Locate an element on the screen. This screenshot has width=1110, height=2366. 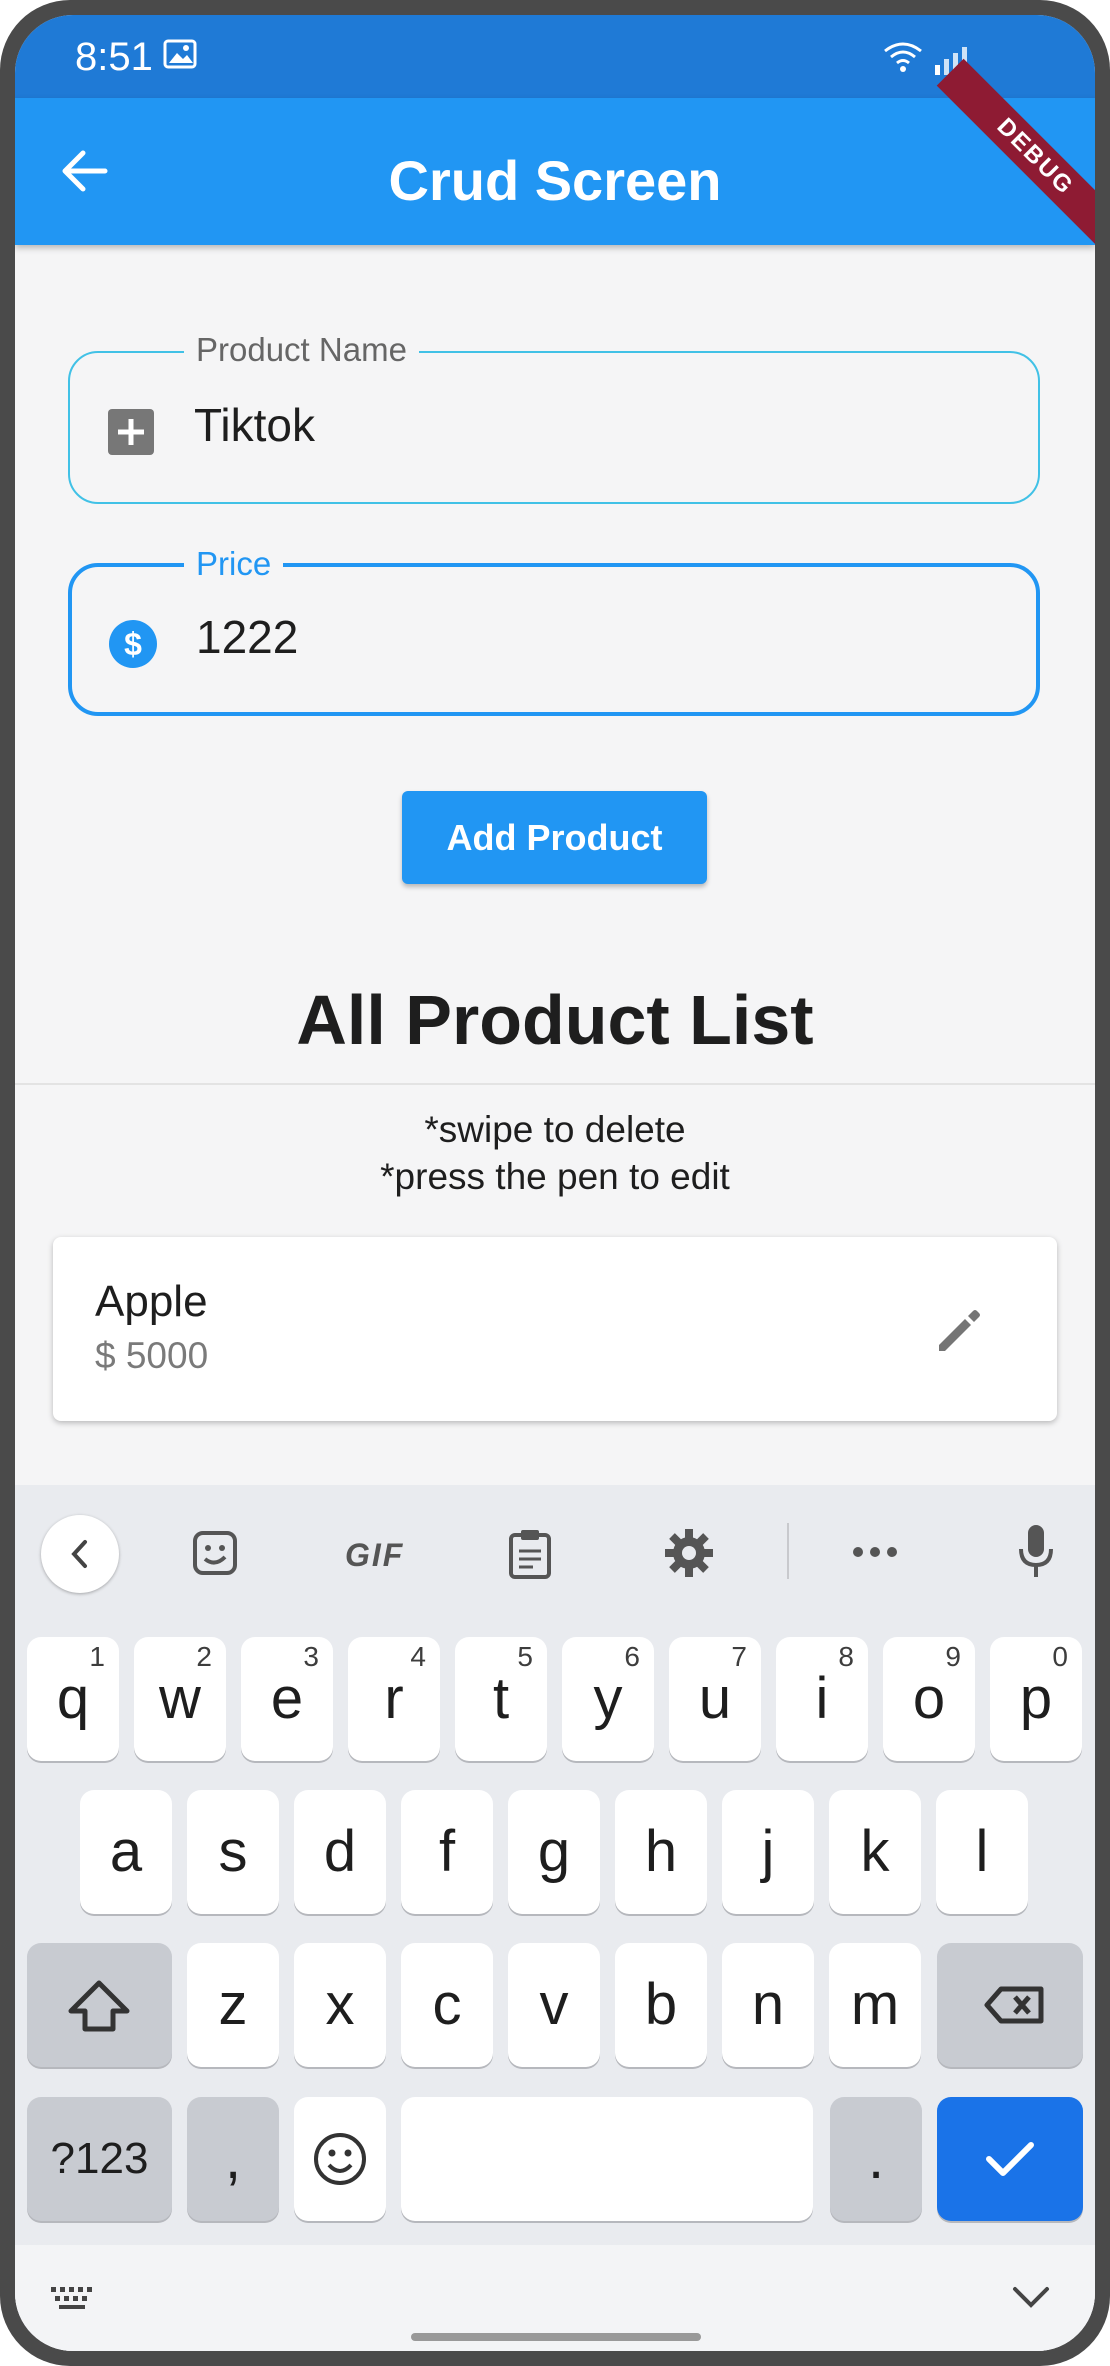
key-d: d is located at coordinates (340, 1852).